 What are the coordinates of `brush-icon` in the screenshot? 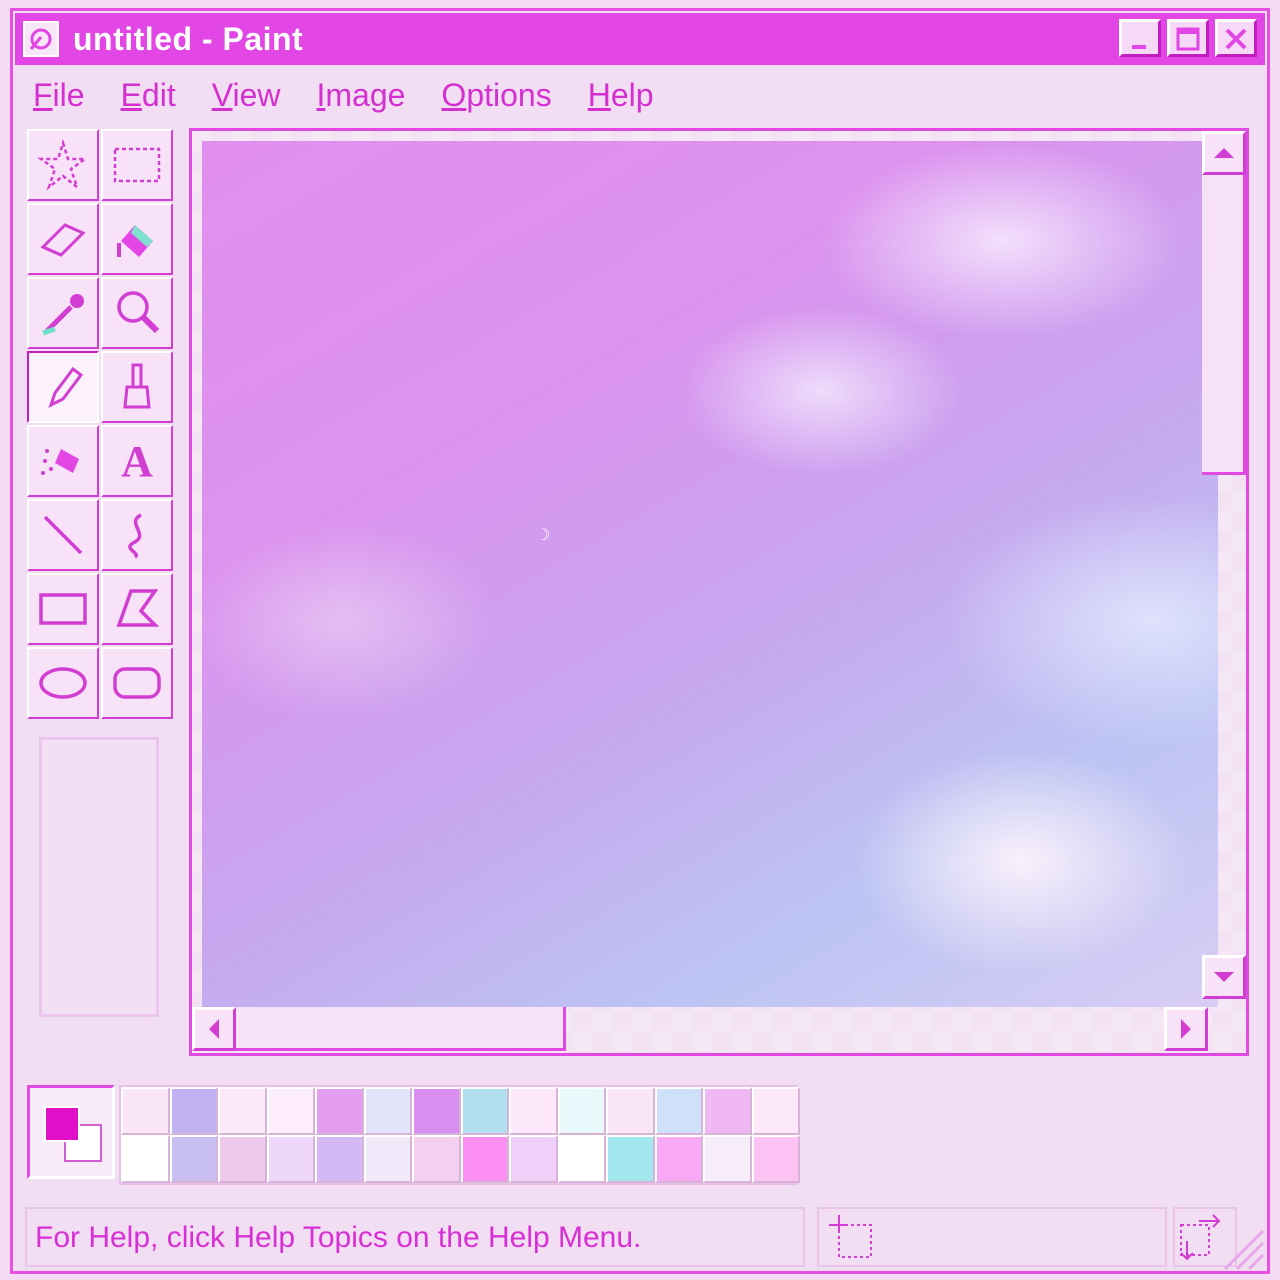 It's located at (137, 386).